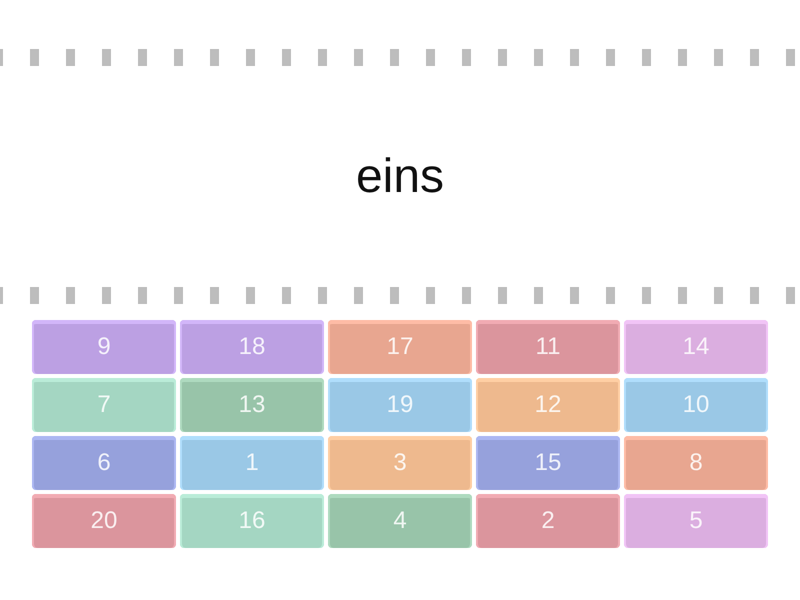  What do you see at coordinates (400, 463) in the screenshot?
I see `number-tile: 3` at bounding box center [400, 463].